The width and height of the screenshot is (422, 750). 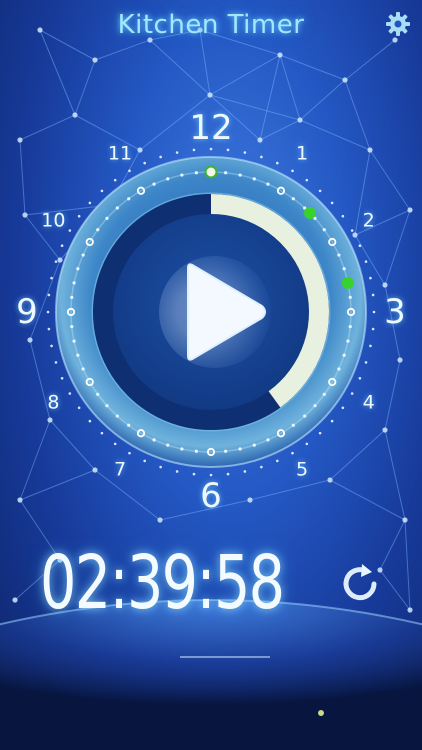 What do you see at coordinates (211, 496) in the screenshot?
I see `dial-number-6: 6` at bounding box center [211, 496].